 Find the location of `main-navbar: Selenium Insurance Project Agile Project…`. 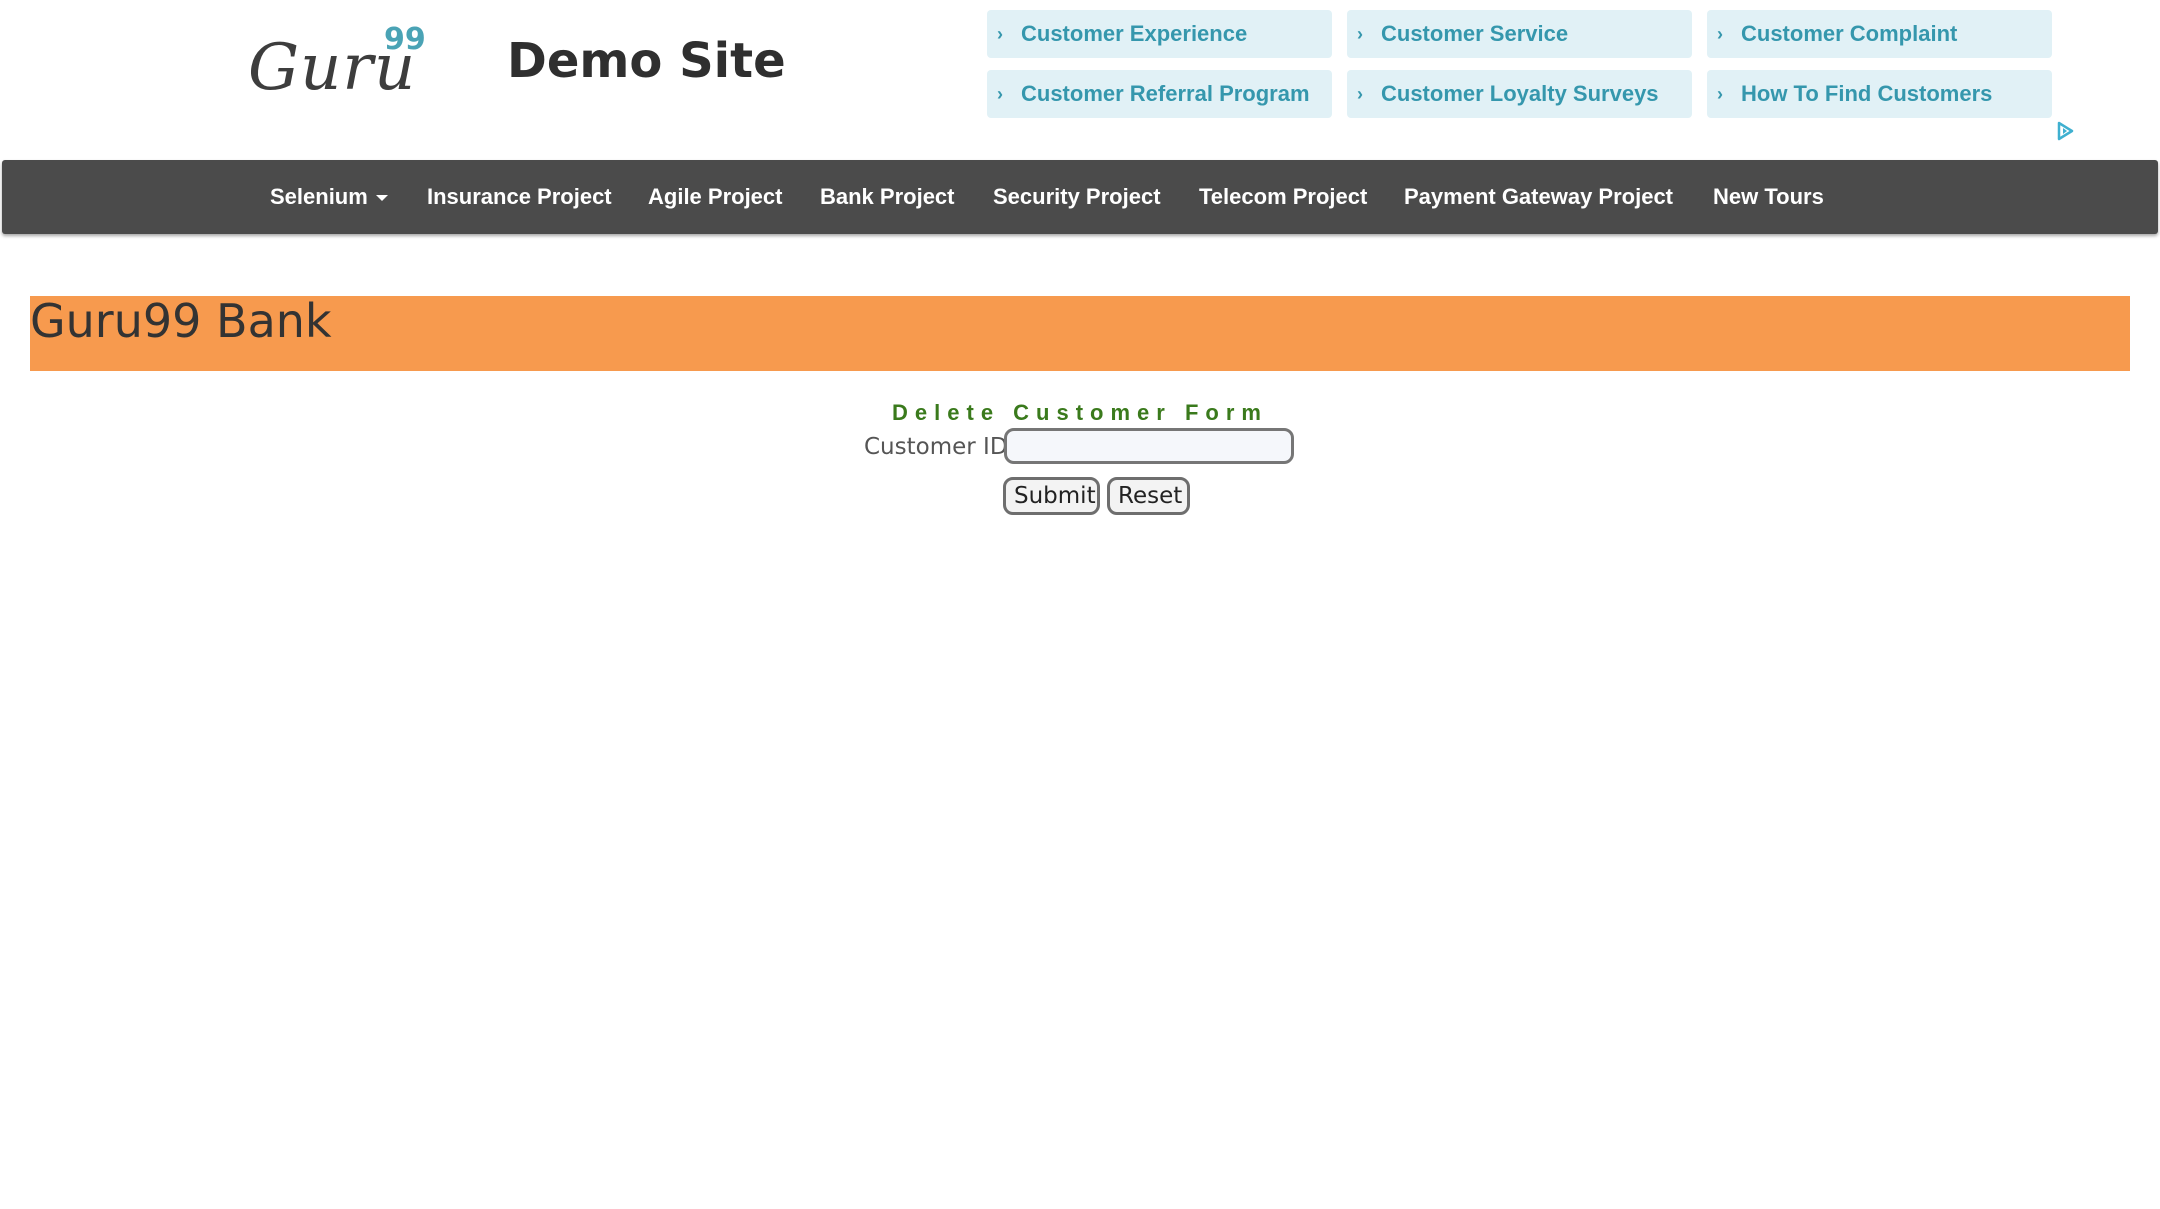

main-navbar: Selenium Insurance Project Agile Project… is located at coordinates (1080, 197).